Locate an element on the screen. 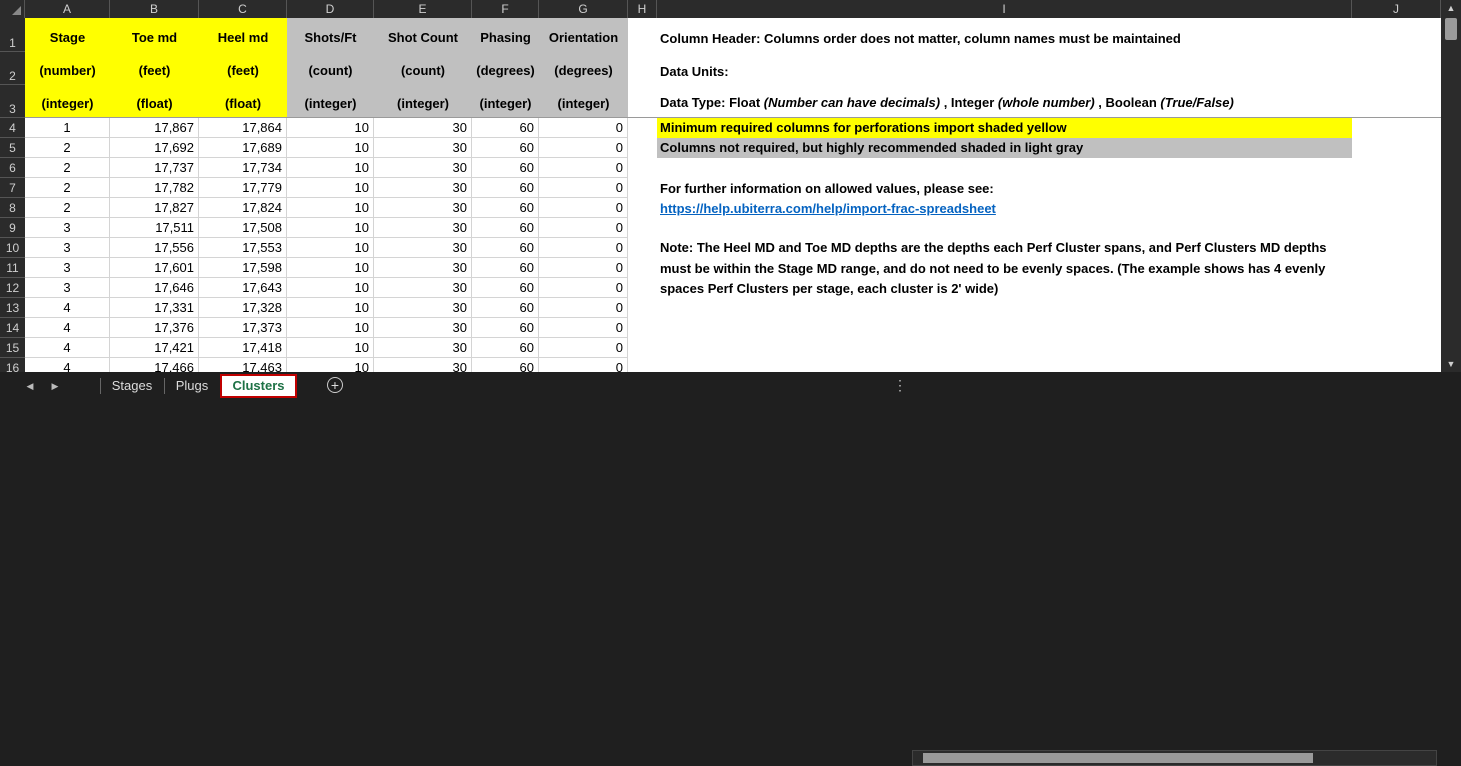  vertical-scrollbar: ▲ ▼ is located at coordinates (1451, 186).